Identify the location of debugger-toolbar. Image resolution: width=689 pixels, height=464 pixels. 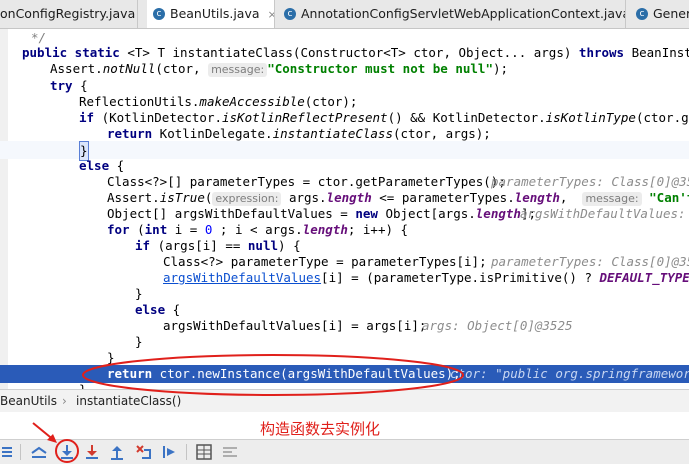
(344, 451).